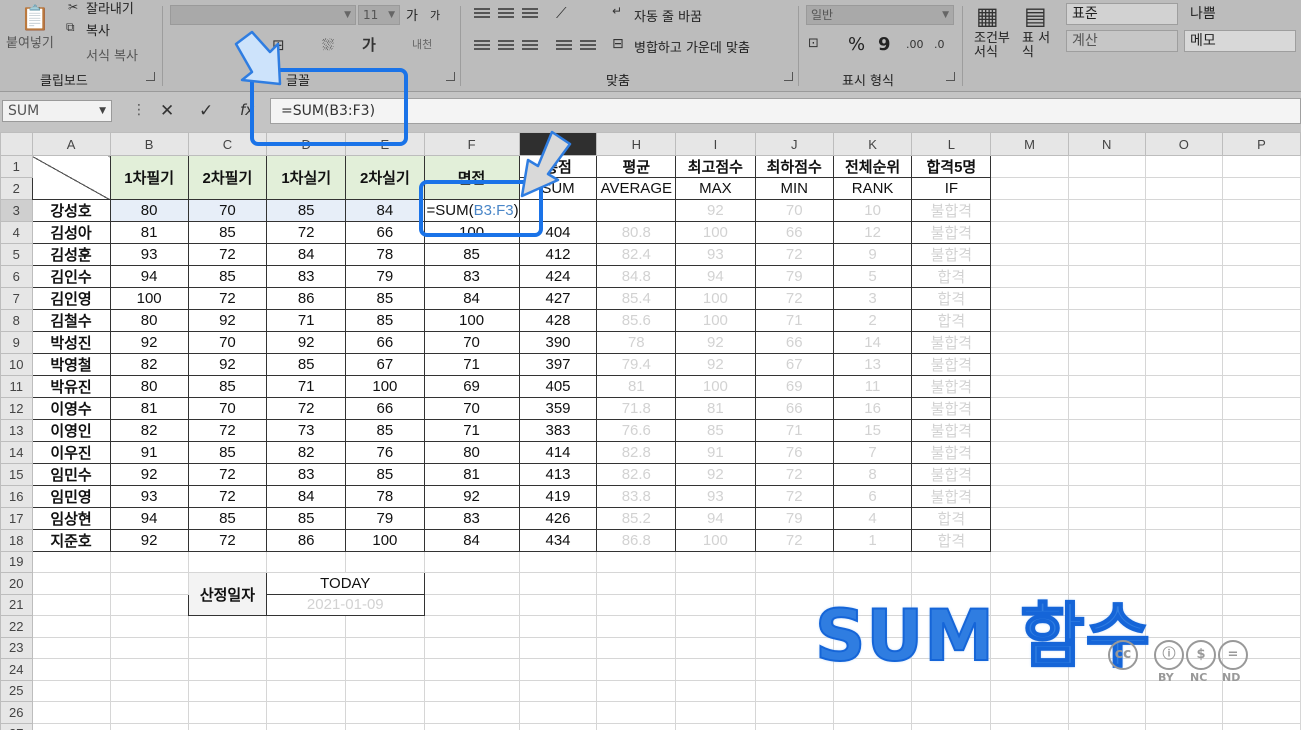 The height and width of the screenshot is (730, 1301). What do you see at coordinates (16, 210) in the screenshot?
I see `row-number: 3` at bounding box center [16, 210].